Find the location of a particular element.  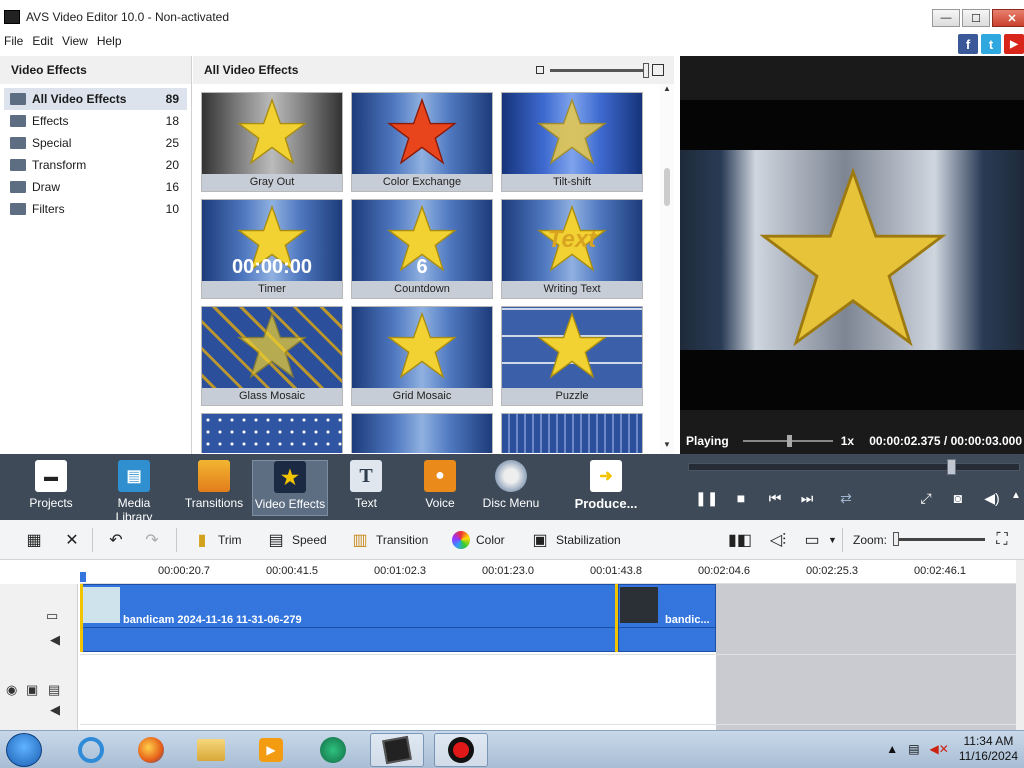

firefox-icon is located at coordinates (151, 750).